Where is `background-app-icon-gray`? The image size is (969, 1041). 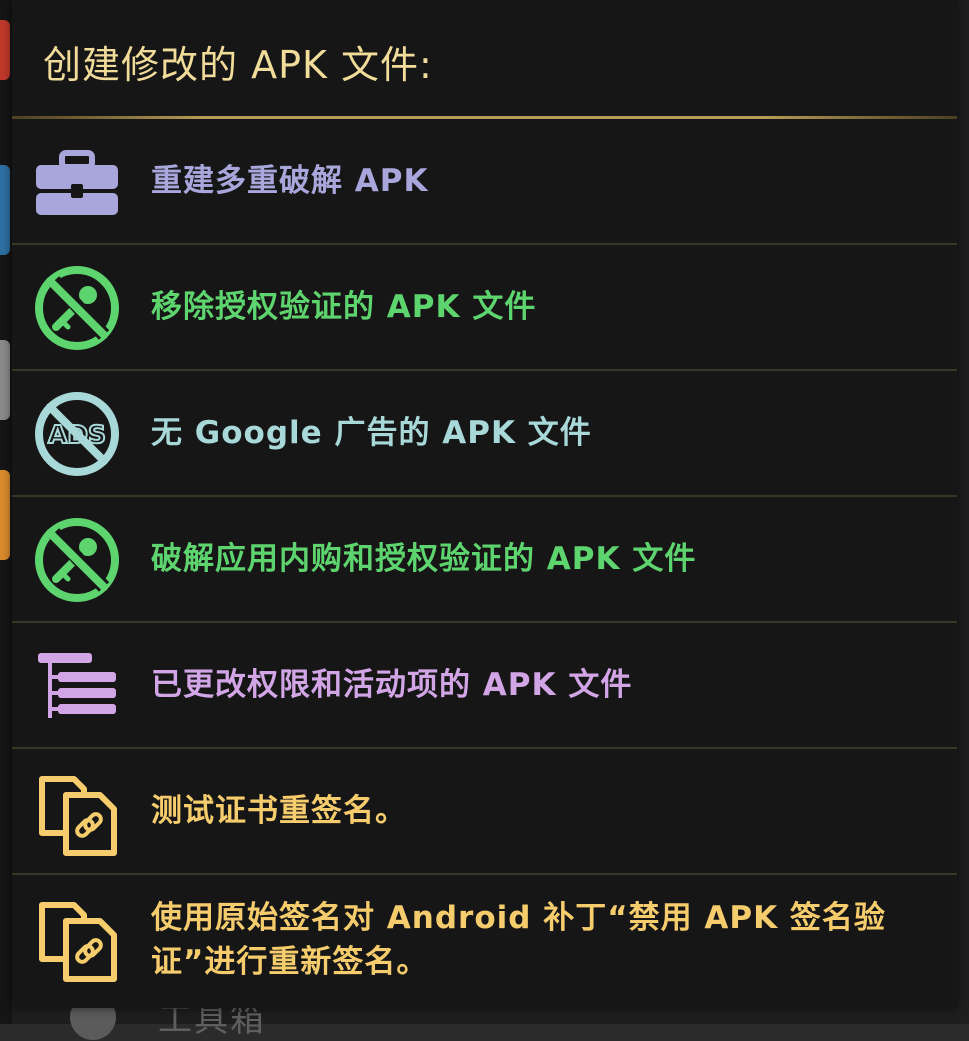 background-app-icon-gray is located at coordinates (5, 380).